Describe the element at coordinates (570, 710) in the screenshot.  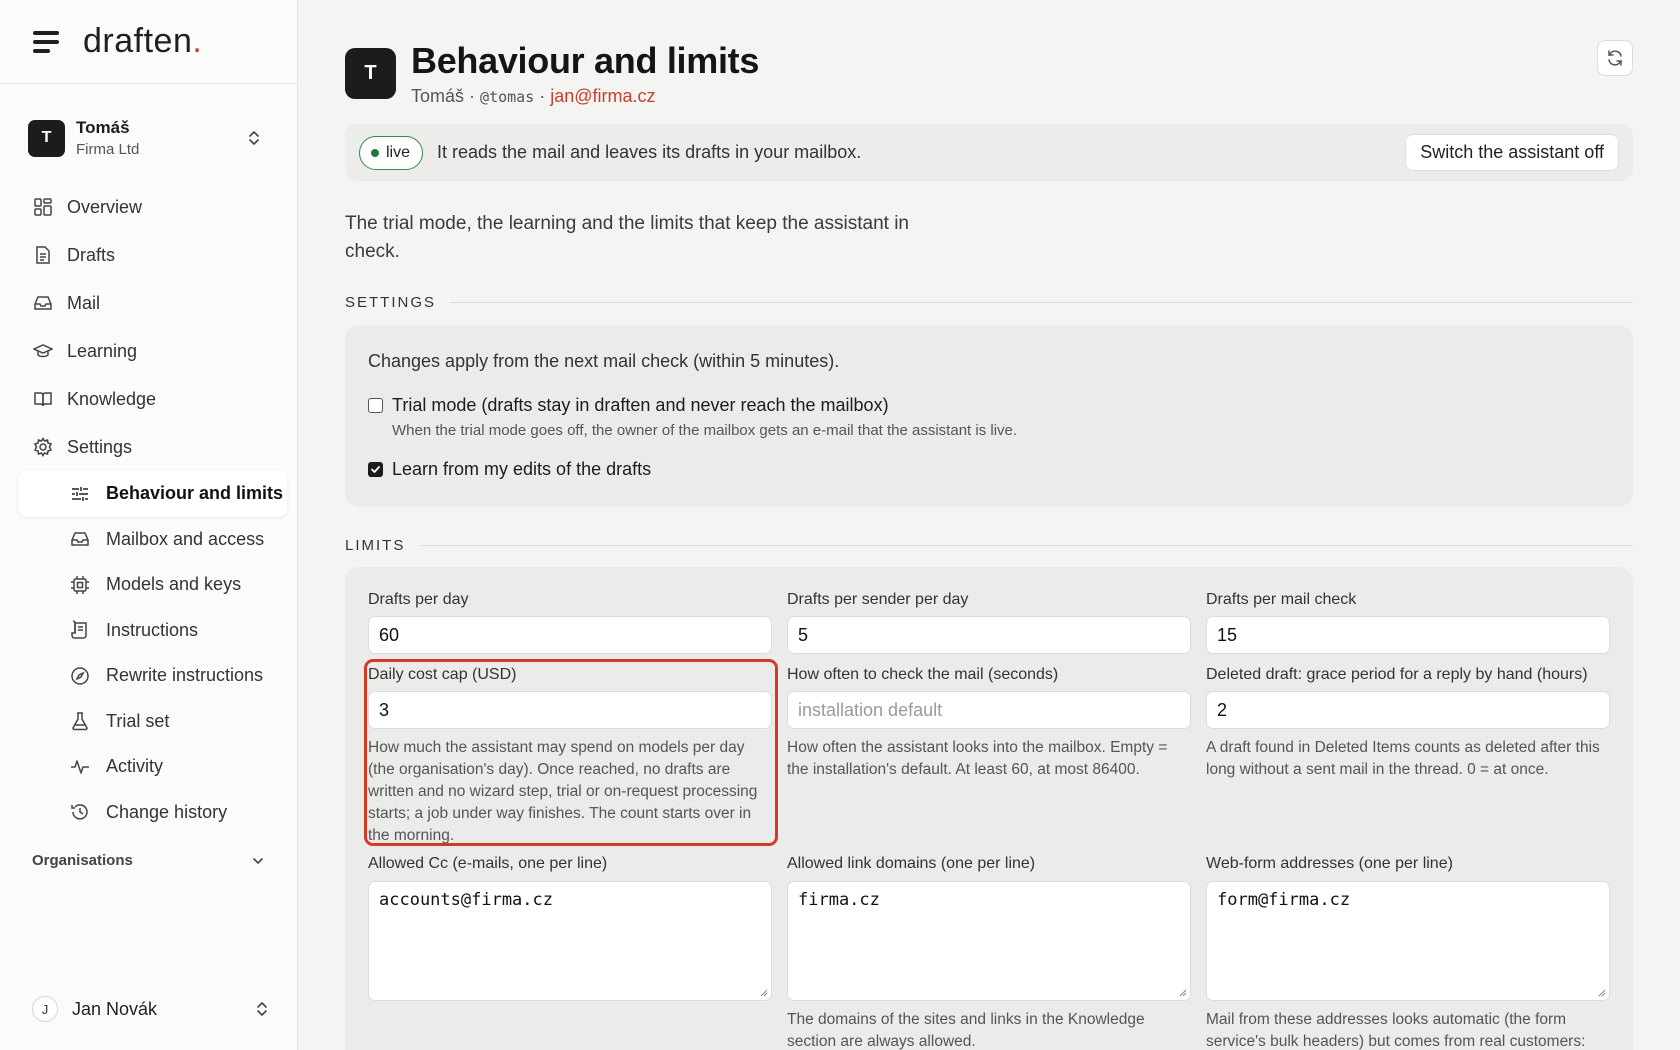
I see `daily-cost-cap-input: 3` at that location.